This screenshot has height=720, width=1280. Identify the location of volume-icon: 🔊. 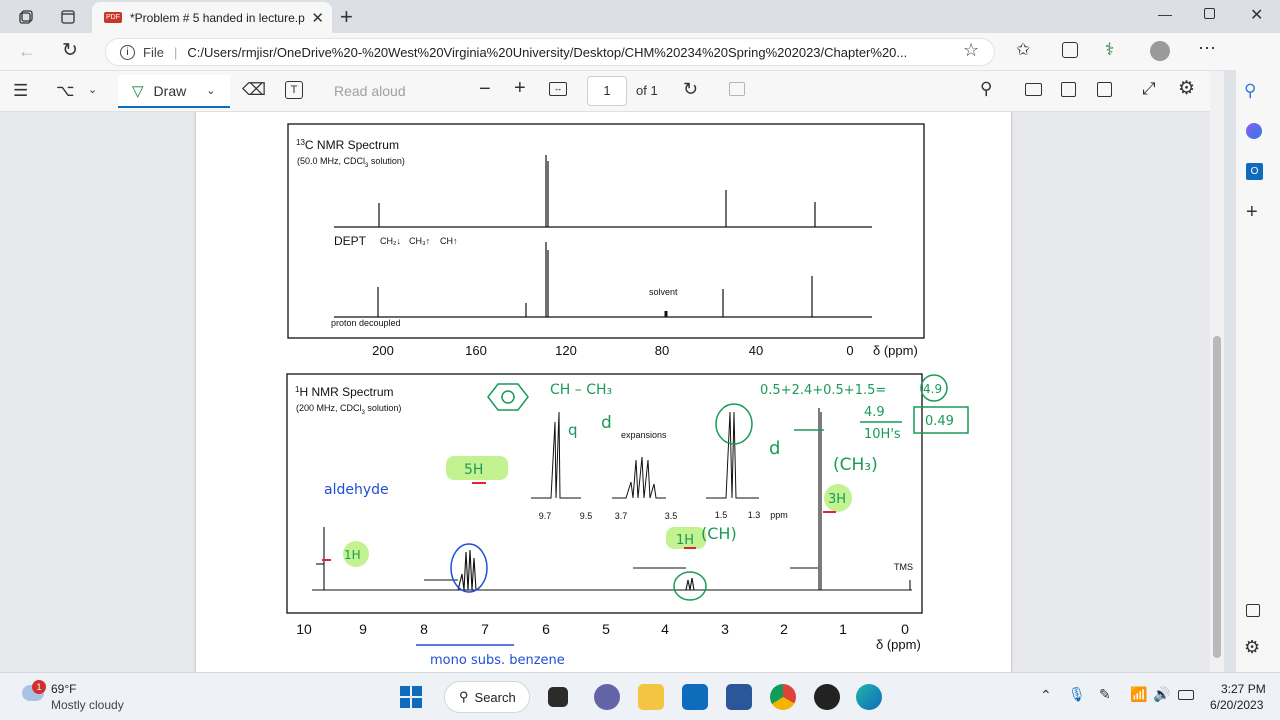
(1161, 694).